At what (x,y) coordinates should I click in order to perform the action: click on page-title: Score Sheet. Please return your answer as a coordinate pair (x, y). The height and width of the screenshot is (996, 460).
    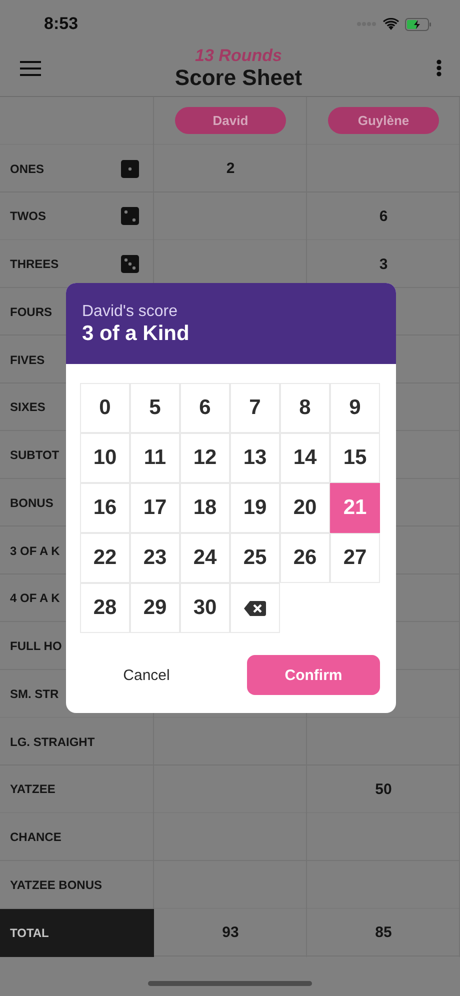
    Looking at the image, I should click on (238, 78).